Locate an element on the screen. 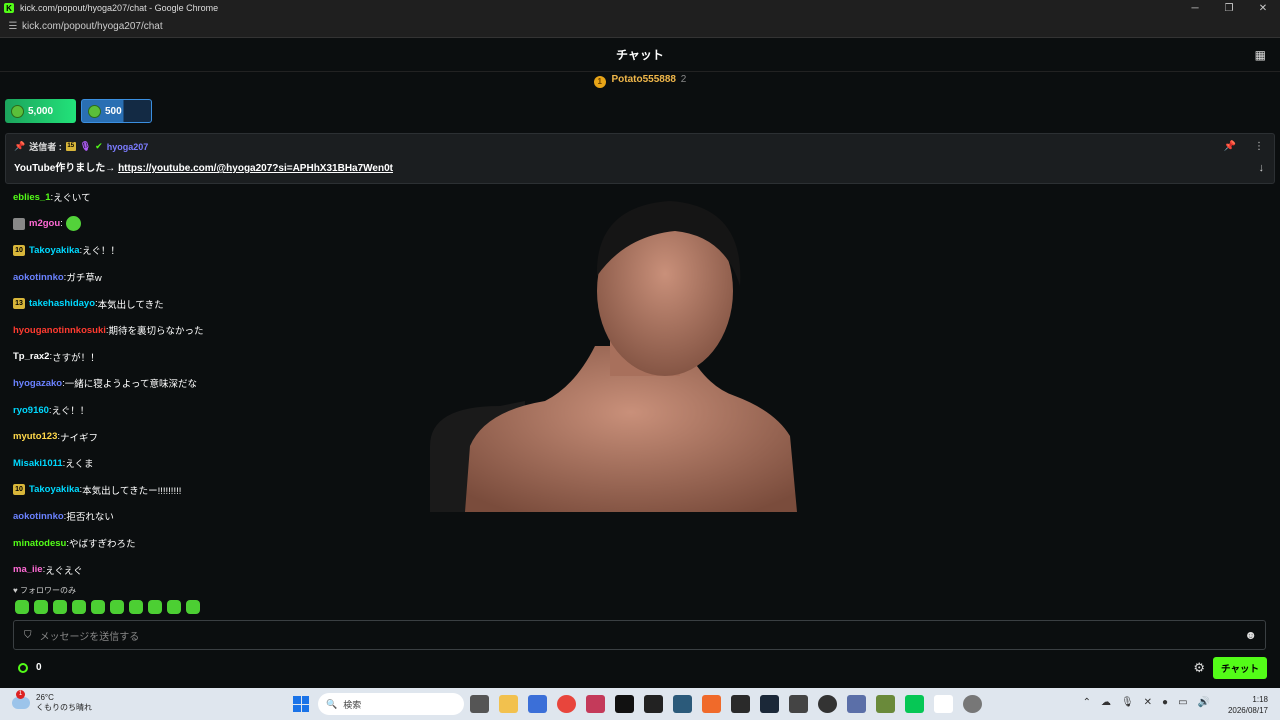 The height and width of the screenshot is (720, 1280). gift-coin-icon: 1 is located at coordinates (599, 82).